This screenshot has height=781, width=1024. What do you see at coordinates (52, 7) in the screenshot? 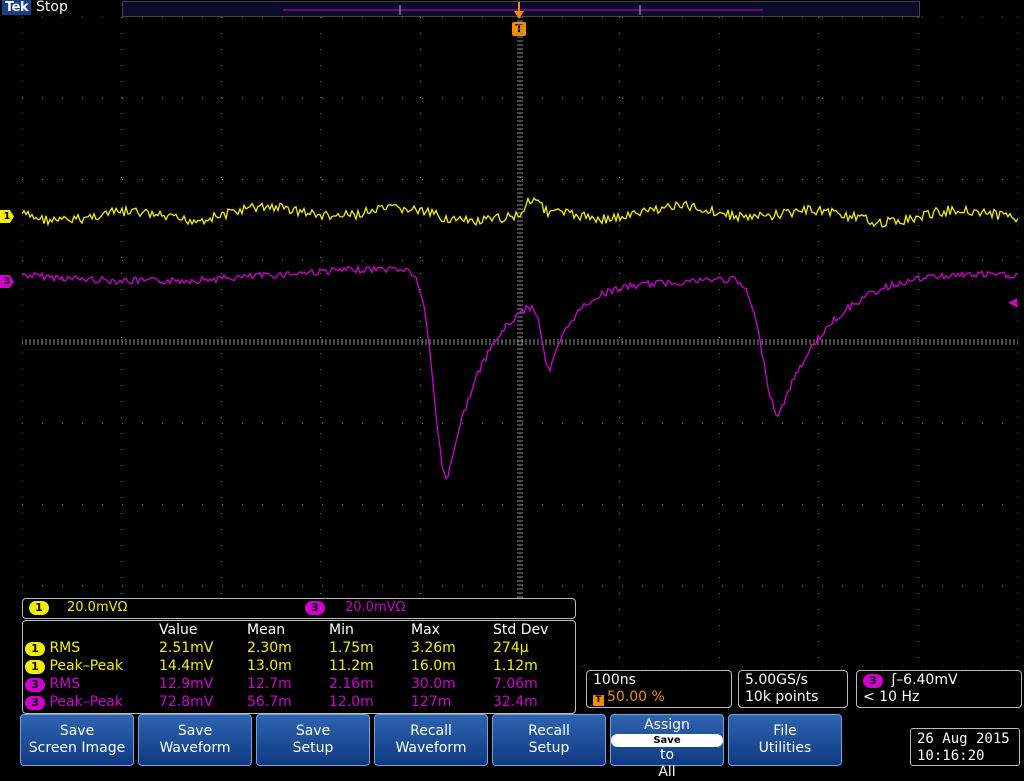
I see `acquisition-state: Stop` at bounding box center [52, 7].